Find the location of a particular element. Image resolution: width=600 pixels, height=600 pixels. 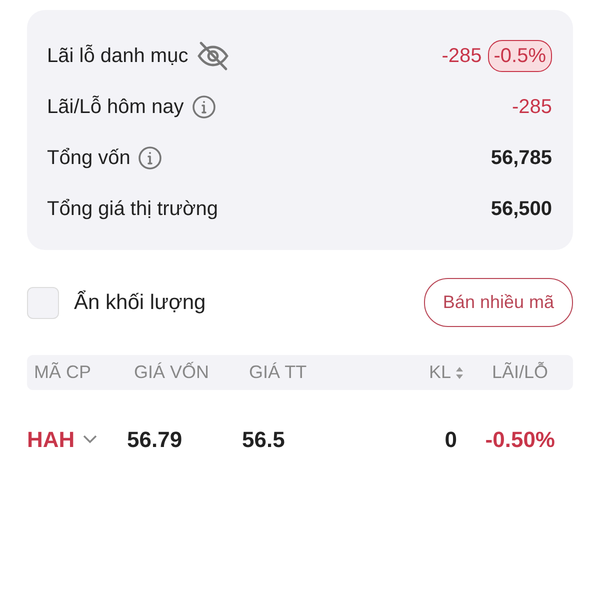

summary-value: 56,785 is located at coordinates (521, 158).